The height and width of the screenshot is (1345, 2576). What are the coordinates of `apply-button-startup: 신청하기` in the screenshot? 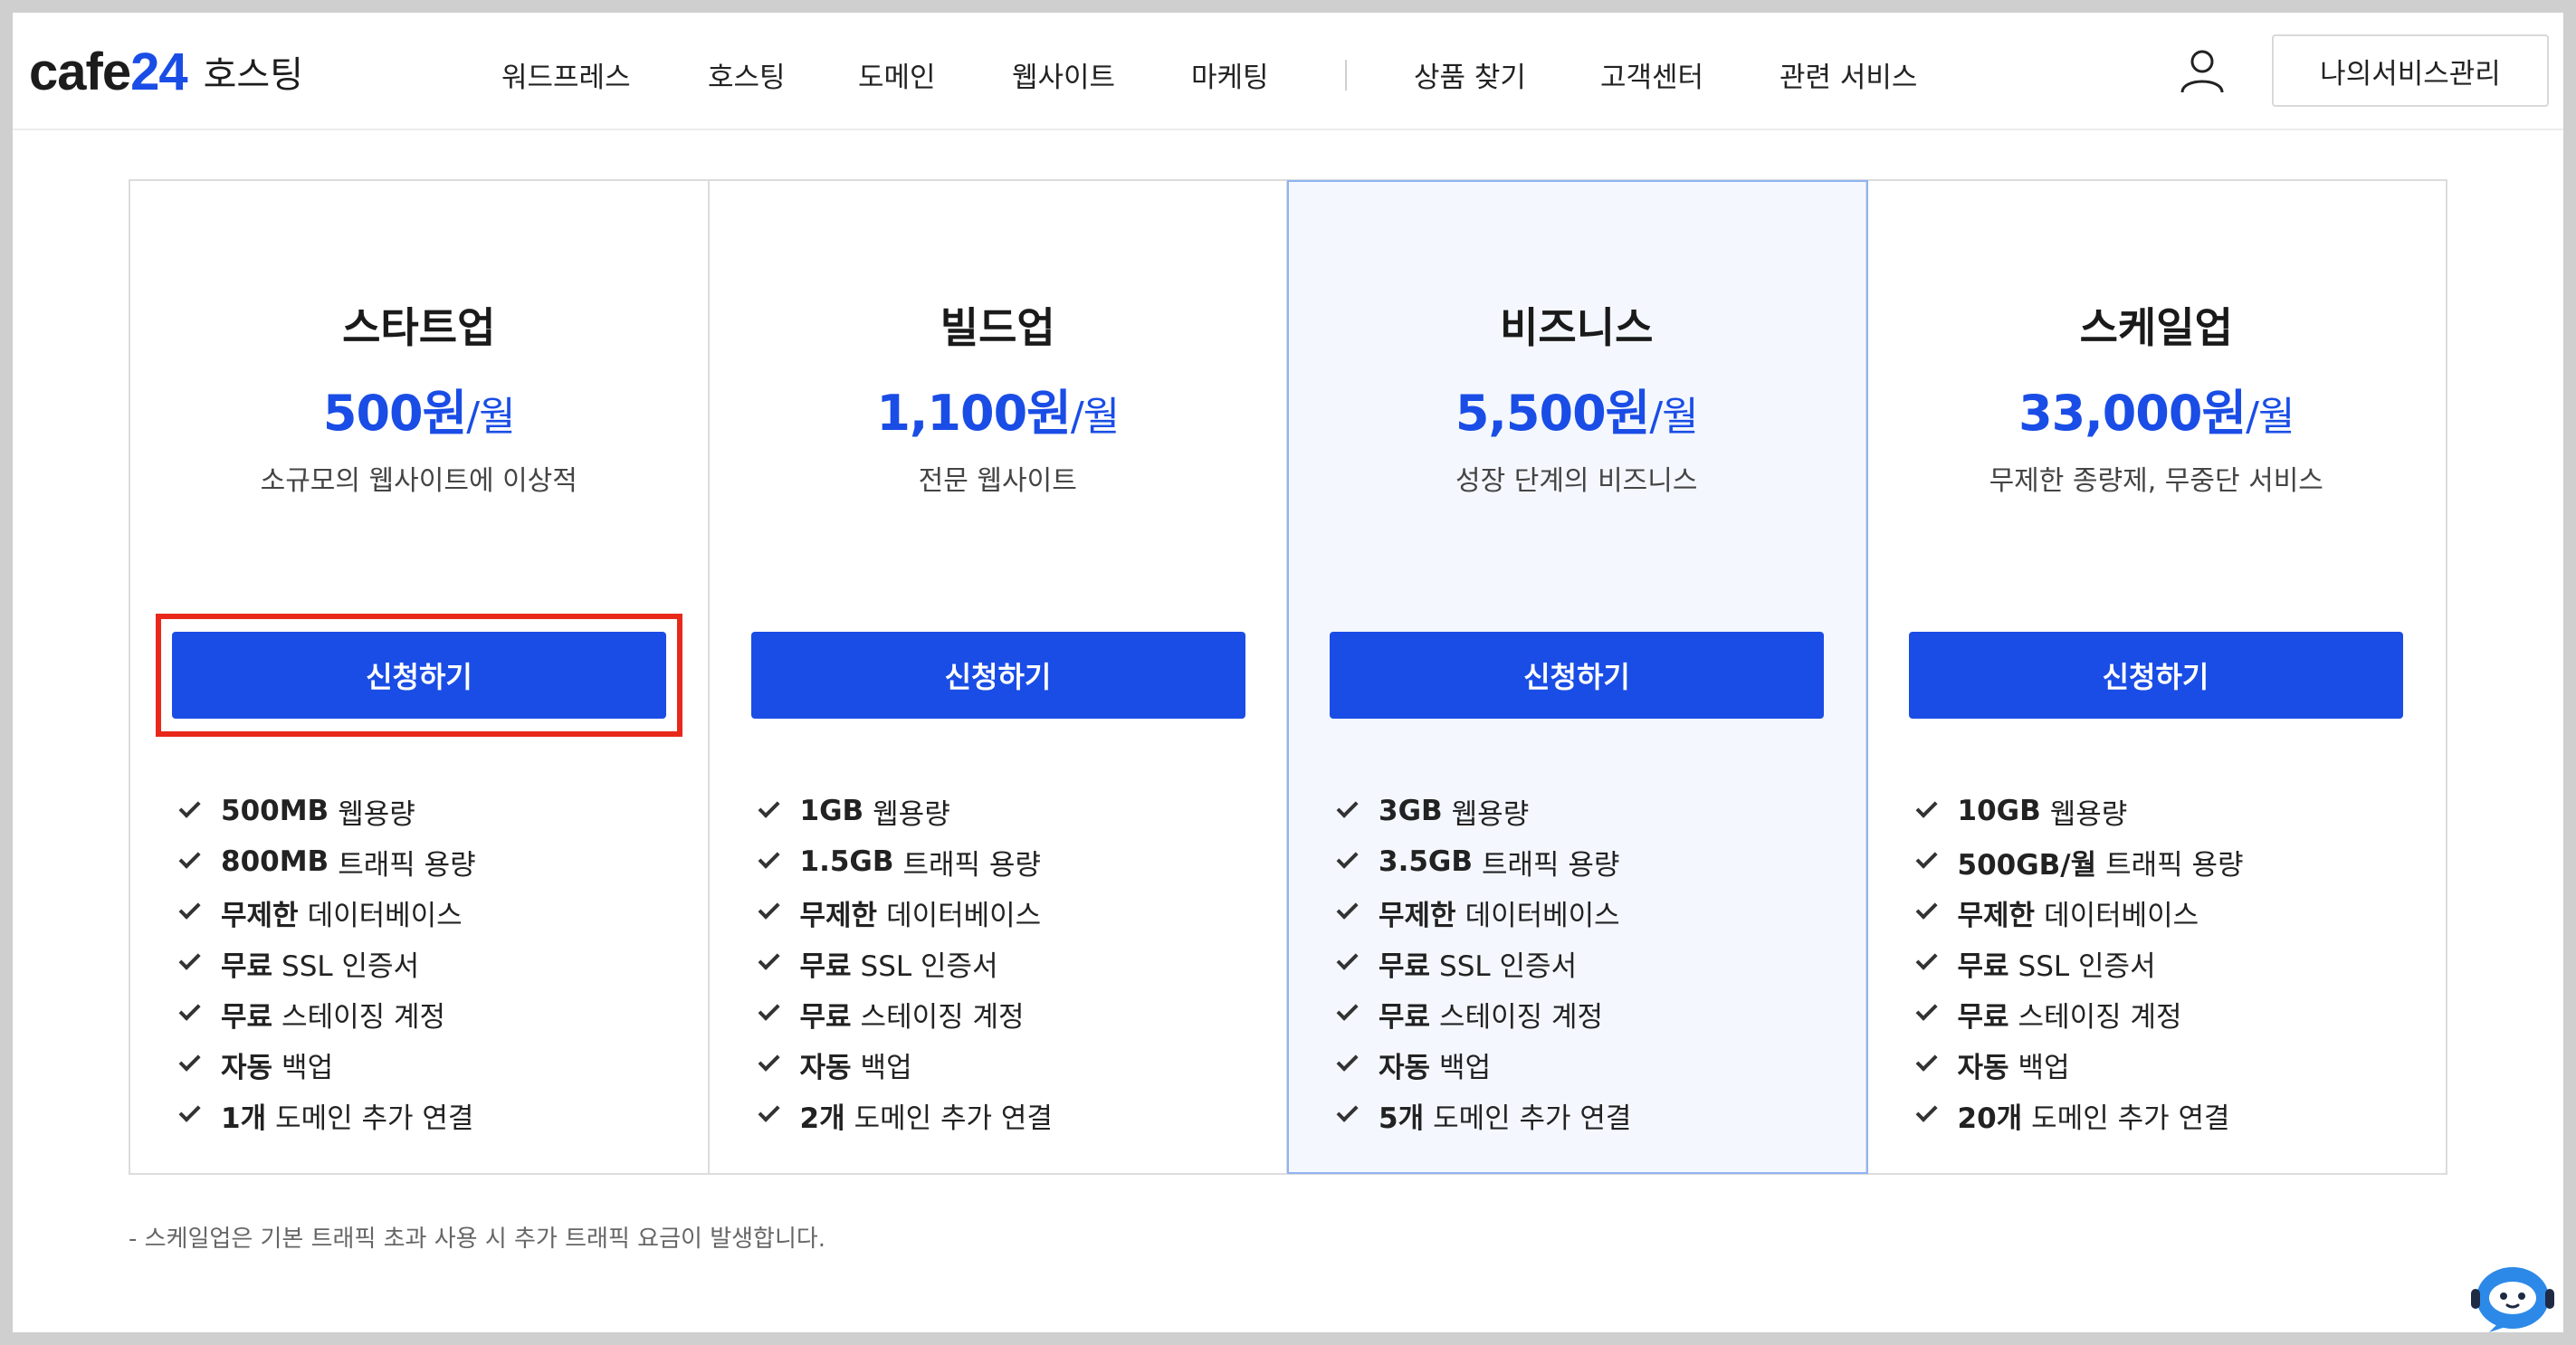 It's located at (419, 675).